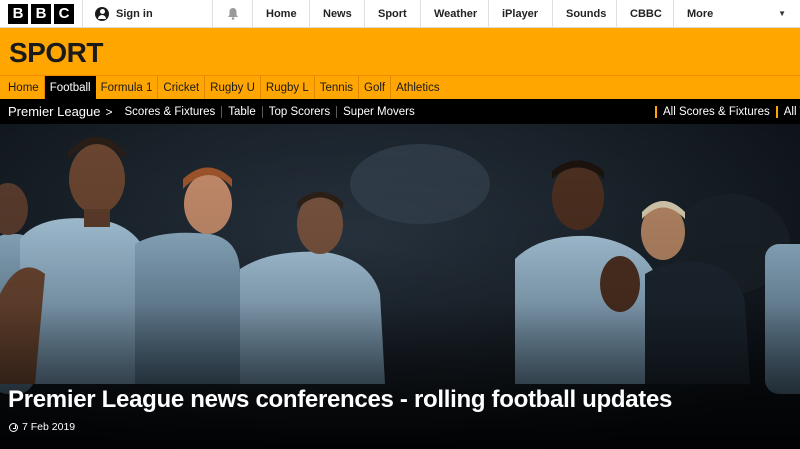 Image resolution: width=800 pixels, height=449 pixels. I want to click on section-cricket: Cricket, so click(182, 87).